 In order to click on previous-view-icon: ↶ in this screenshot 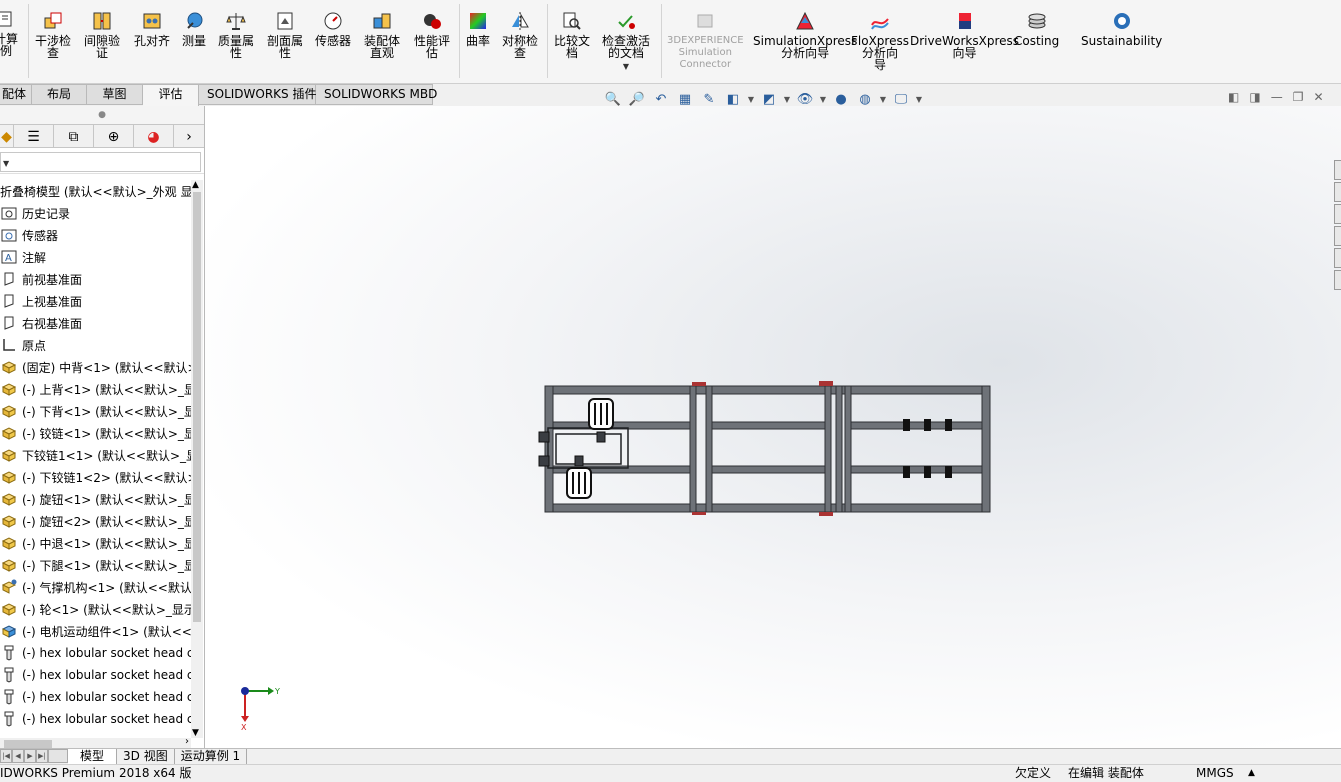, I will do `click(661, 99)`.